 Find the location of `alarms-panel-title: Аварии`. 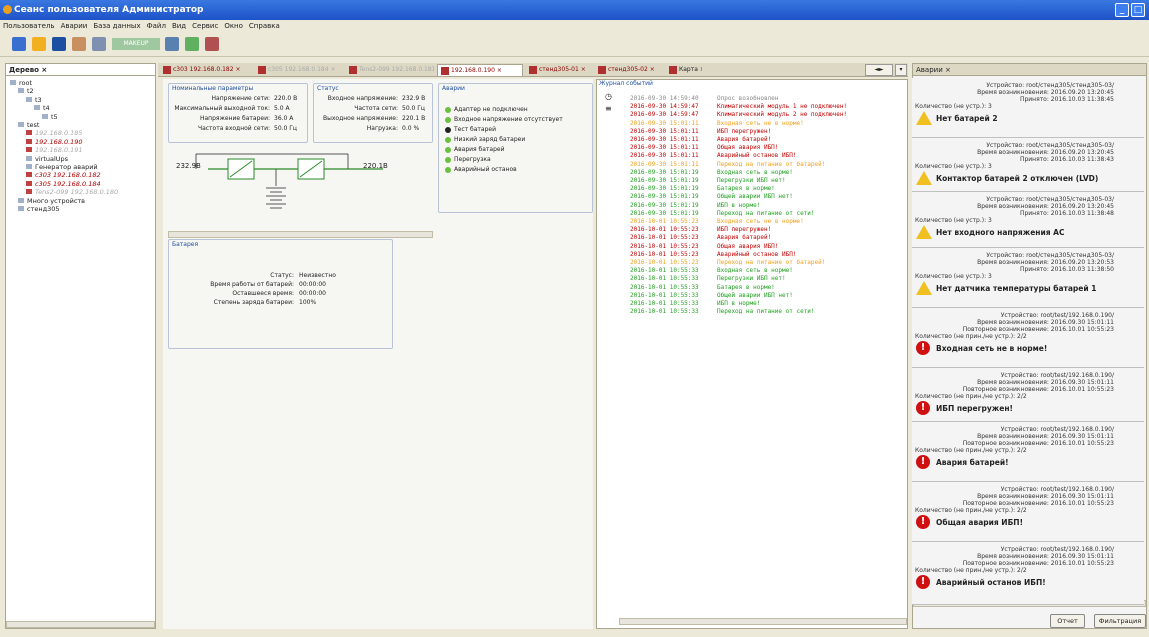

alarms-panel-title: Аварии is located at coordinates (929, 70).